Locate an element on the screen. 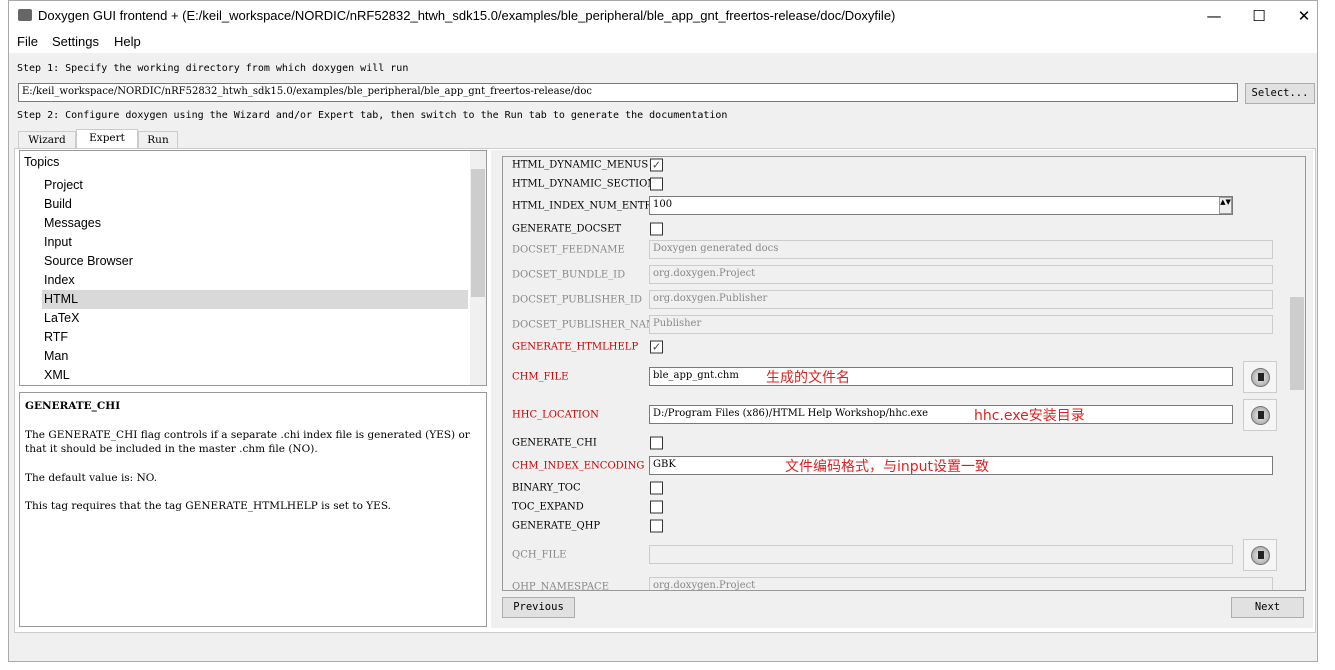 This screenshot has height=670, width=1335. qch-file-input is located at coordinates (941, 554).